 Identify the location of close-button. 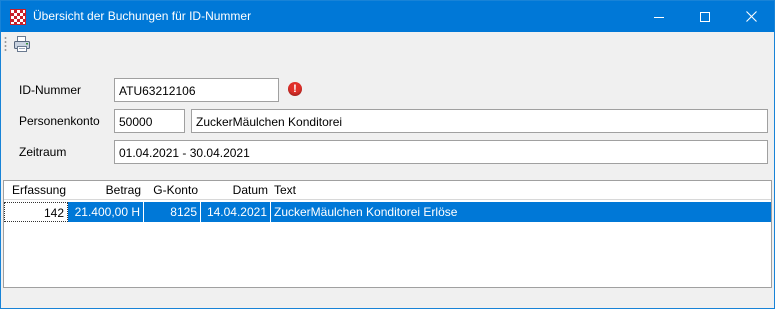
(751, 16).